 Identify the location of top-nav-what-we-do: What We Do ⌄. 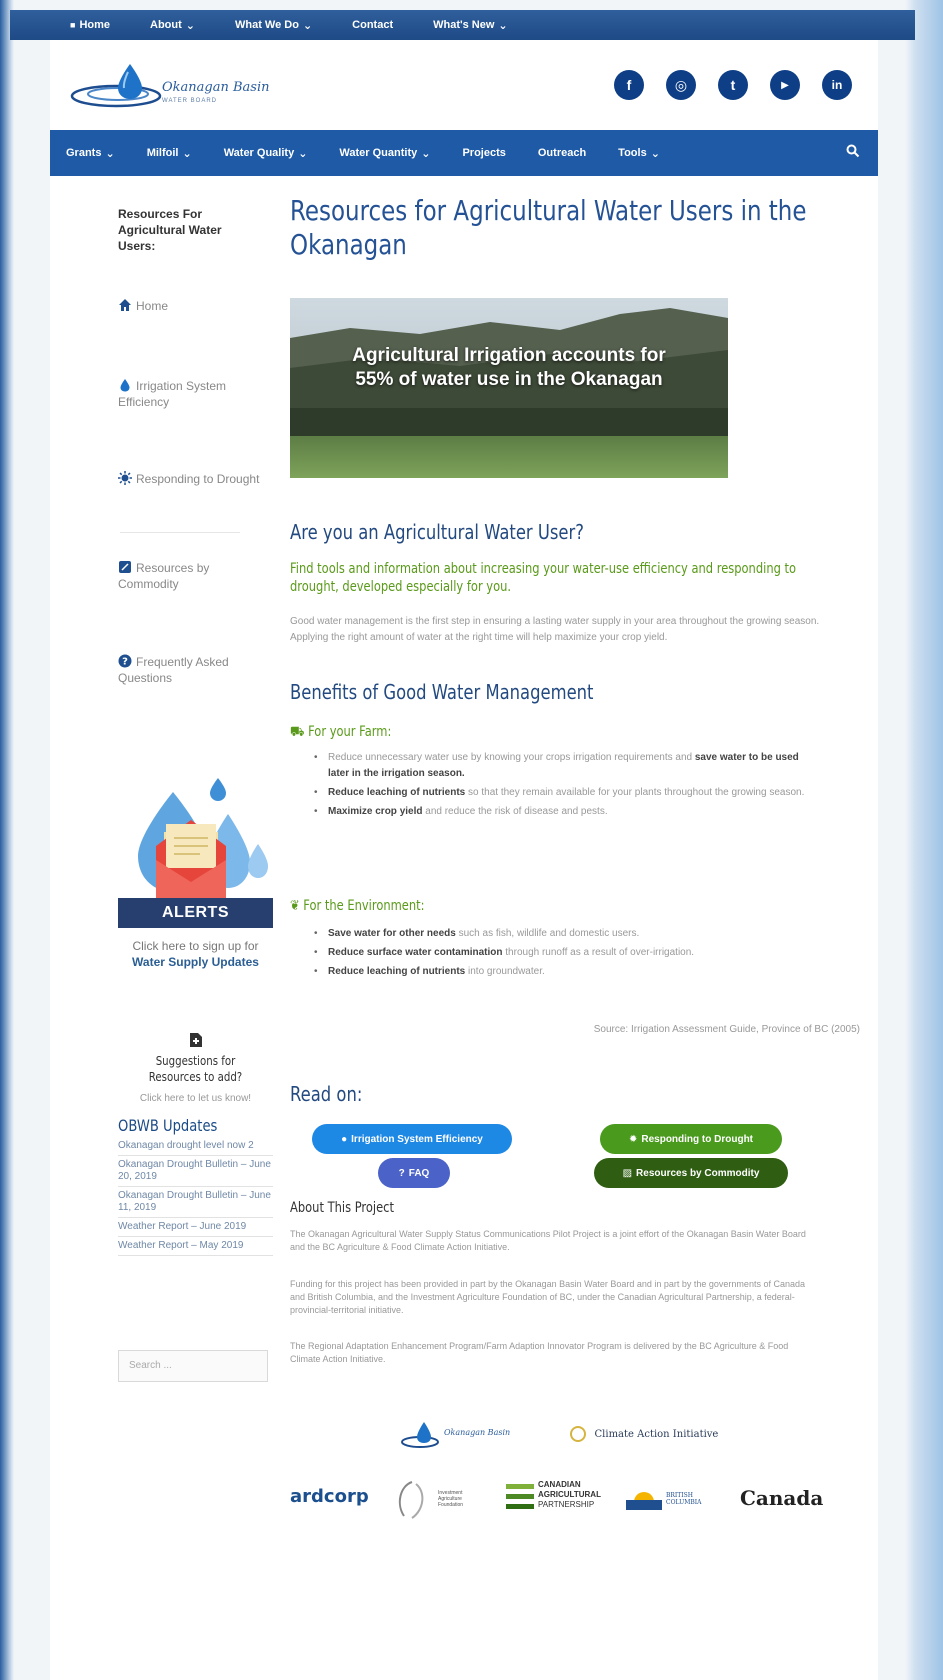
(273, 25).